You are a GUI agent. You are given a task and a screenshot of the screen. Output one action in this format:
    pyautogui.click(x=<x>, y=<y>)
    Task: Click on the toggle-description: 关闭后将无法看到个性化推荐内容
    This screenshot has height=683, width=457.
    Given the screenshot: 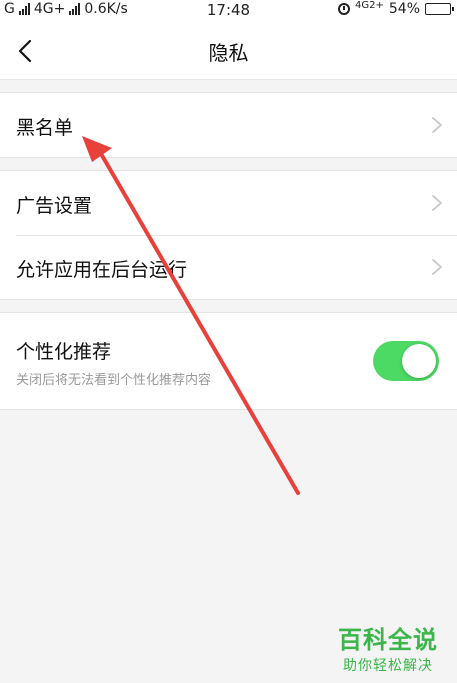 What is the action you would take?
    pyautogui.click(x=114, y=380)
    